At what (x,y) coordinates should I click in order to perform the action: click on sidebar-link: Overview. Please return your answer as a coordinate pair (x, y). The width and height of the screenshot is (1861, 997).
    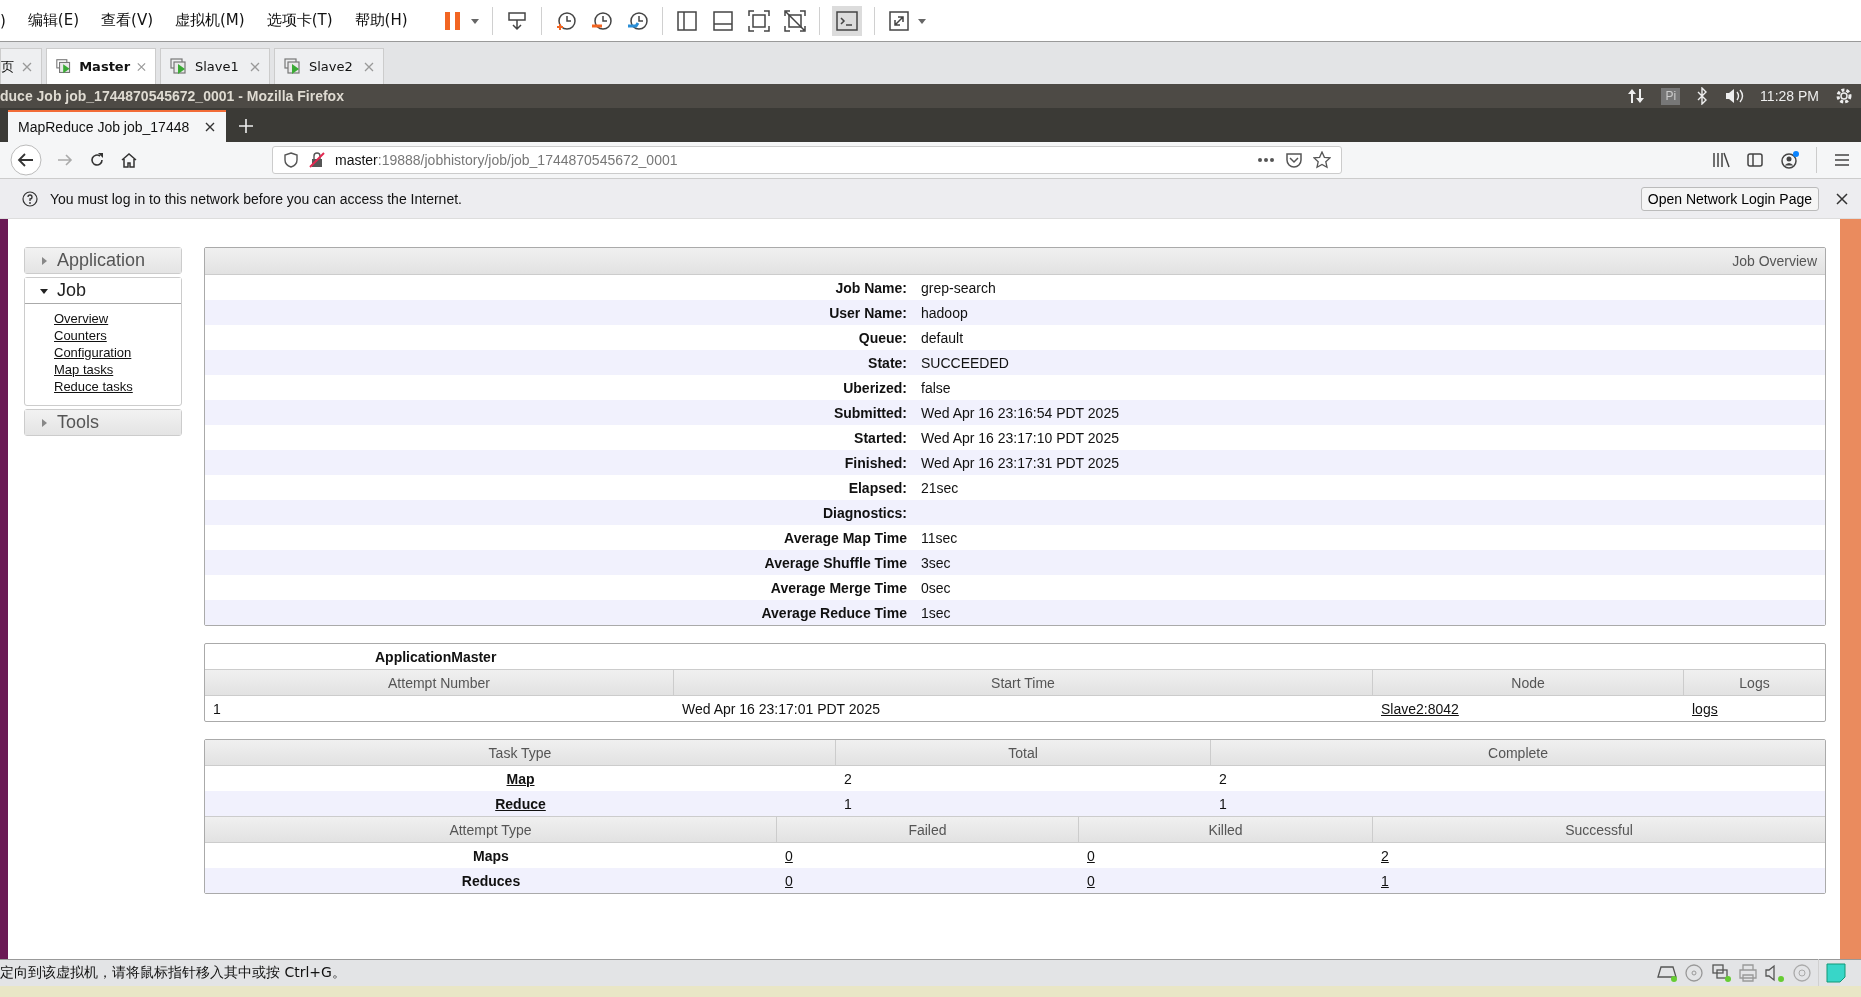
    Looking at the image, I should click on (117, 318).